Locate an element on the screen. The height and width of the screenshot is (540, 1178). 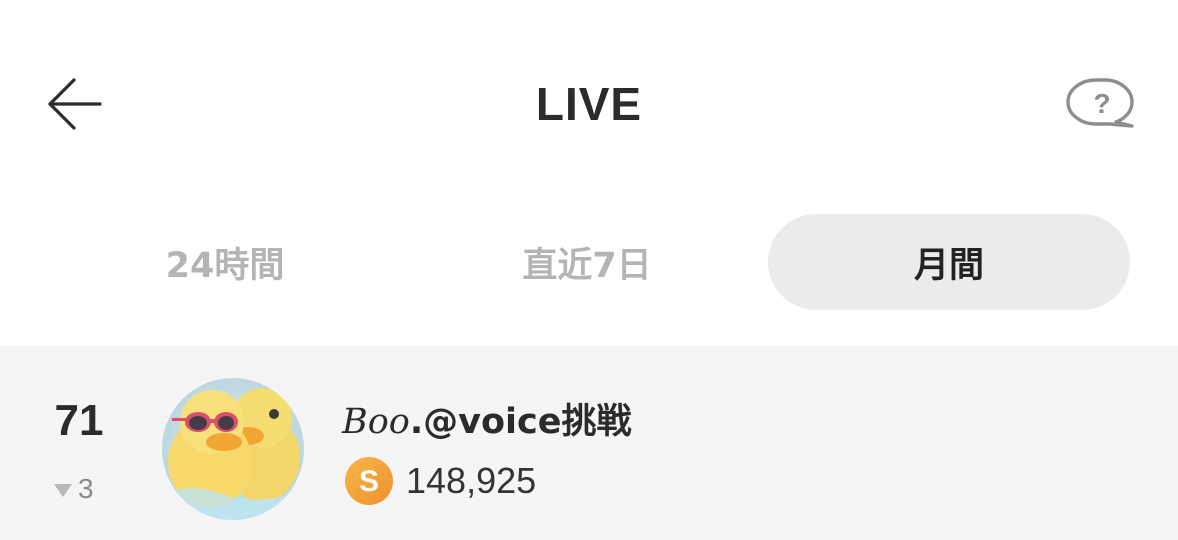
page-title: LIVE is located at coordinates (589, 104).